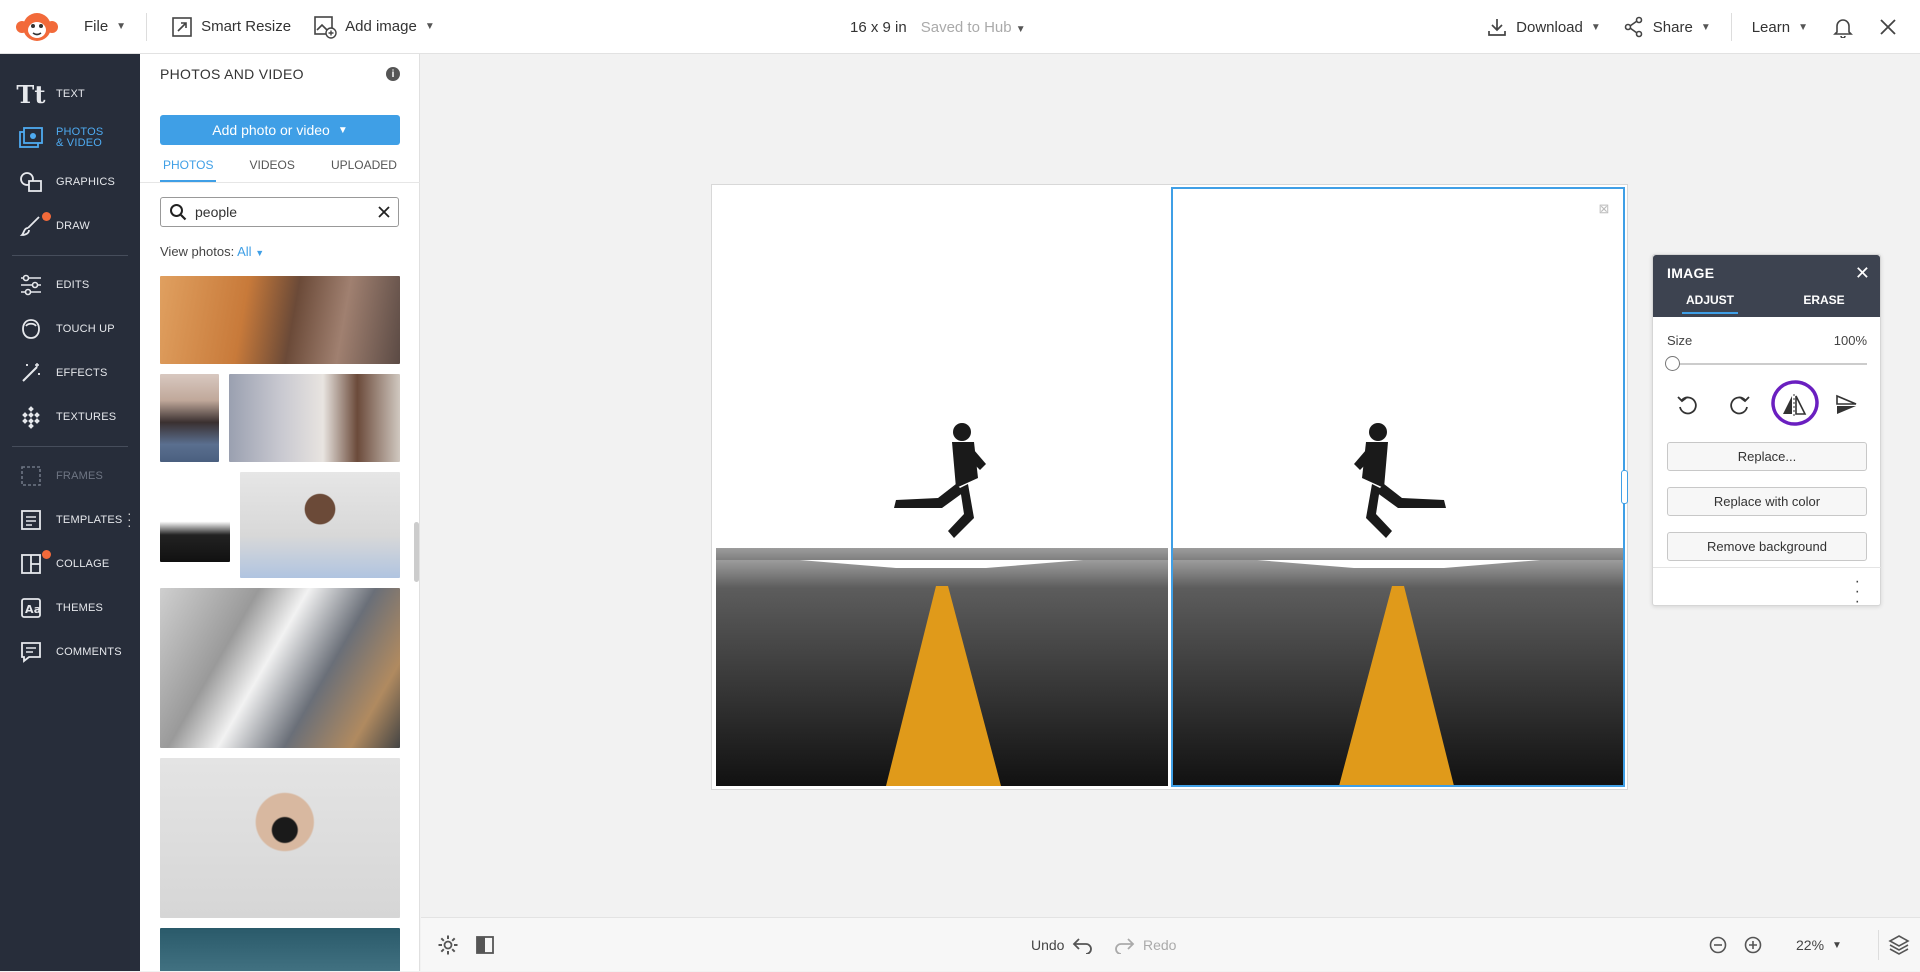 The image size is (1920, 972). Describe the element at coordinates (70, 476) in the screenshot. I see `rail-item-frames: FRAMES` at that location.